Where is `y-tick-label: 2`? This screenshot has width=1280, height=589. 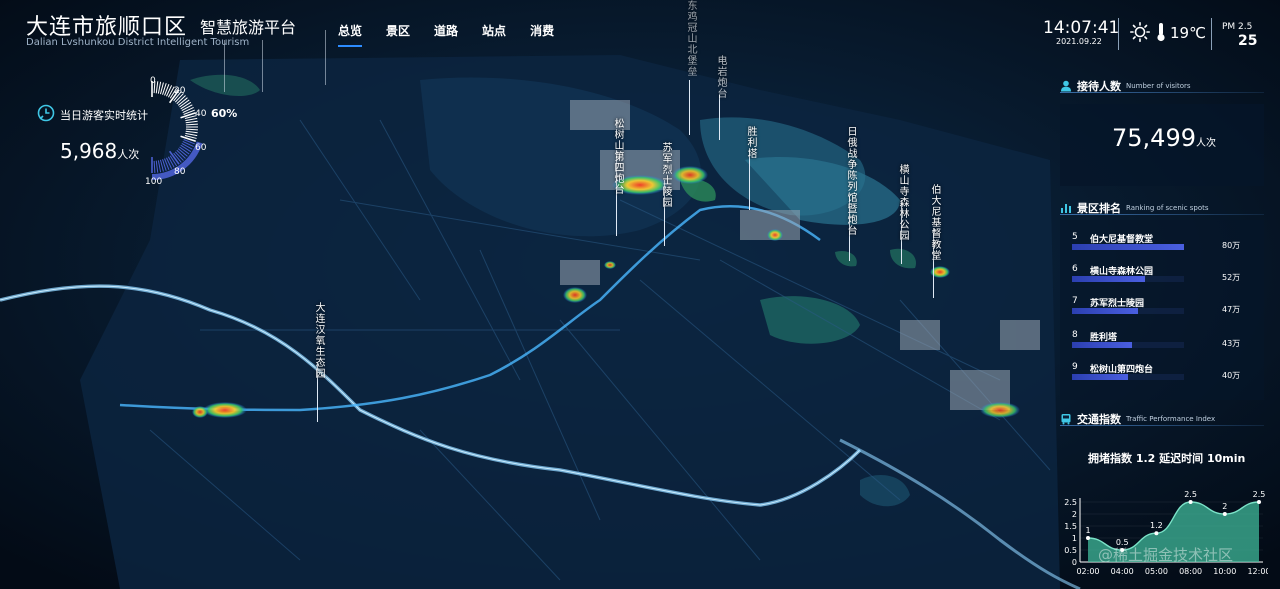
y-tick-label: 2 is located at coordinates (1074, 514).